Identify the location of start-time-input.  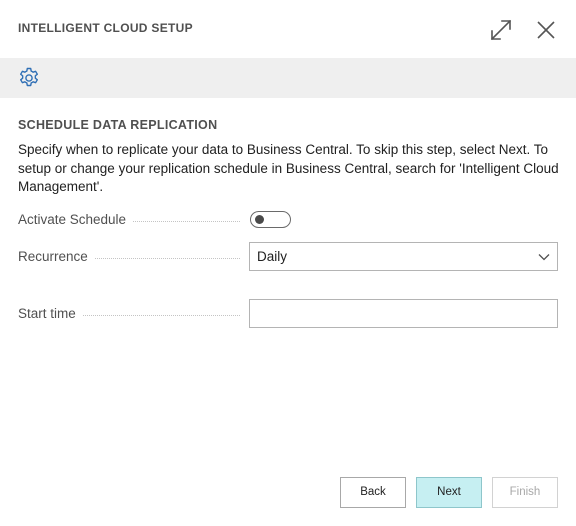
(403, 313).